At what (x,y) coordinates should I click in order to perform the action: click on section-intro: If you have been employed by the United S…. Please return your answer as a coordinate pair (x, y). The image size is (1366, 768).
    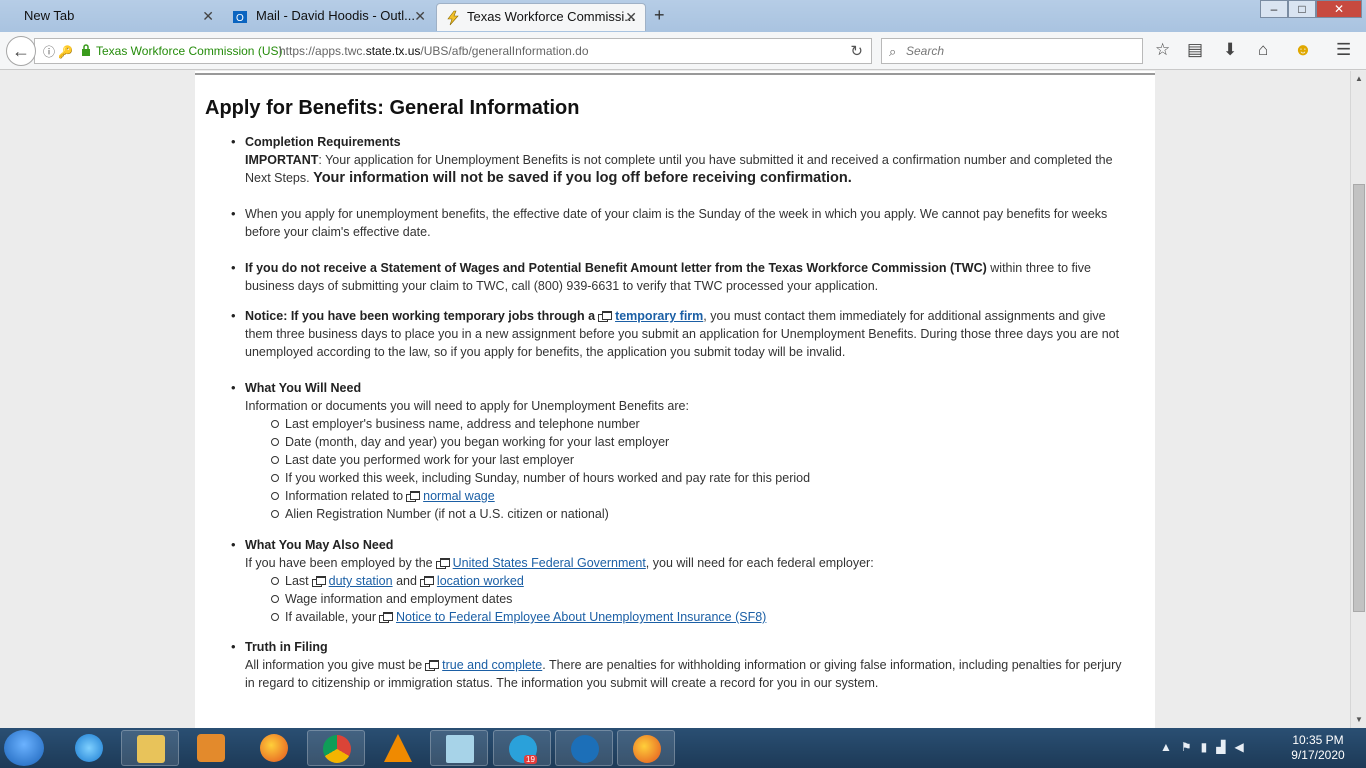
    Looking at the image, I should click on (559, 563).